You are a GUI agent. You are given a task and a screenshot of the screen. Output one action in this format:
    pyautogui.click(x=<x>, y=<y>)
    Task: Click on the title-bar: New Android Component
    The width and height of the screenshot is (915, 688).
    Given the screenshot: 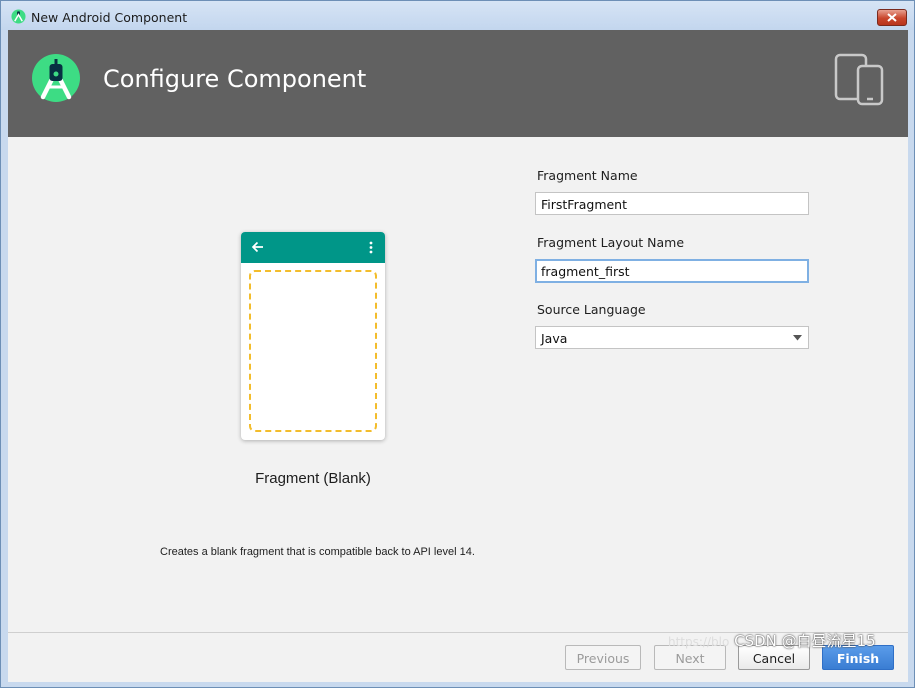 What is the action you would take?
    pyautogui.click(x=457, y=15)
    